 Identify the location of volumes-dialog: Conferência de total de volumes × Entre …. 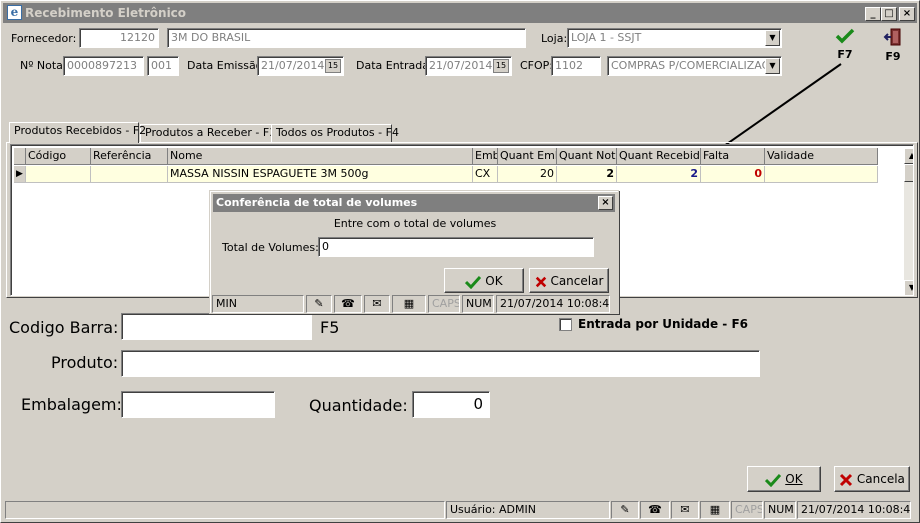
(414, 252).